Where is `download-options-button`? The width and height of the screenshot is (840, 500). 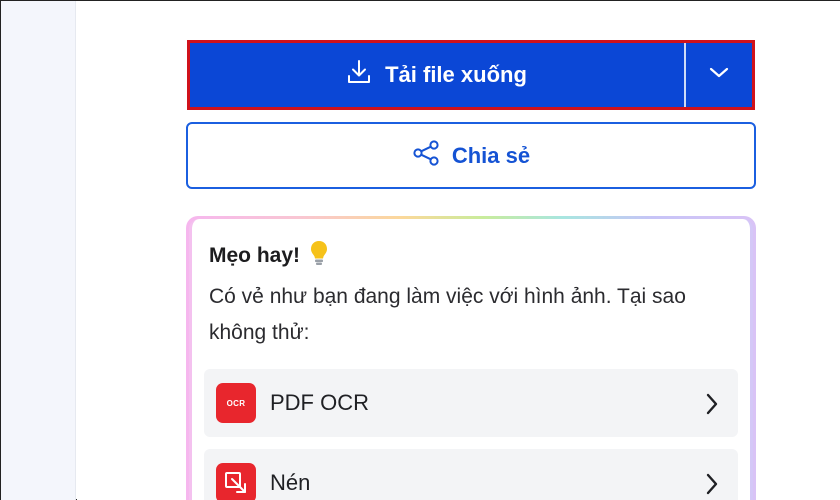 download-options-button is located at coordinates (719, 75).